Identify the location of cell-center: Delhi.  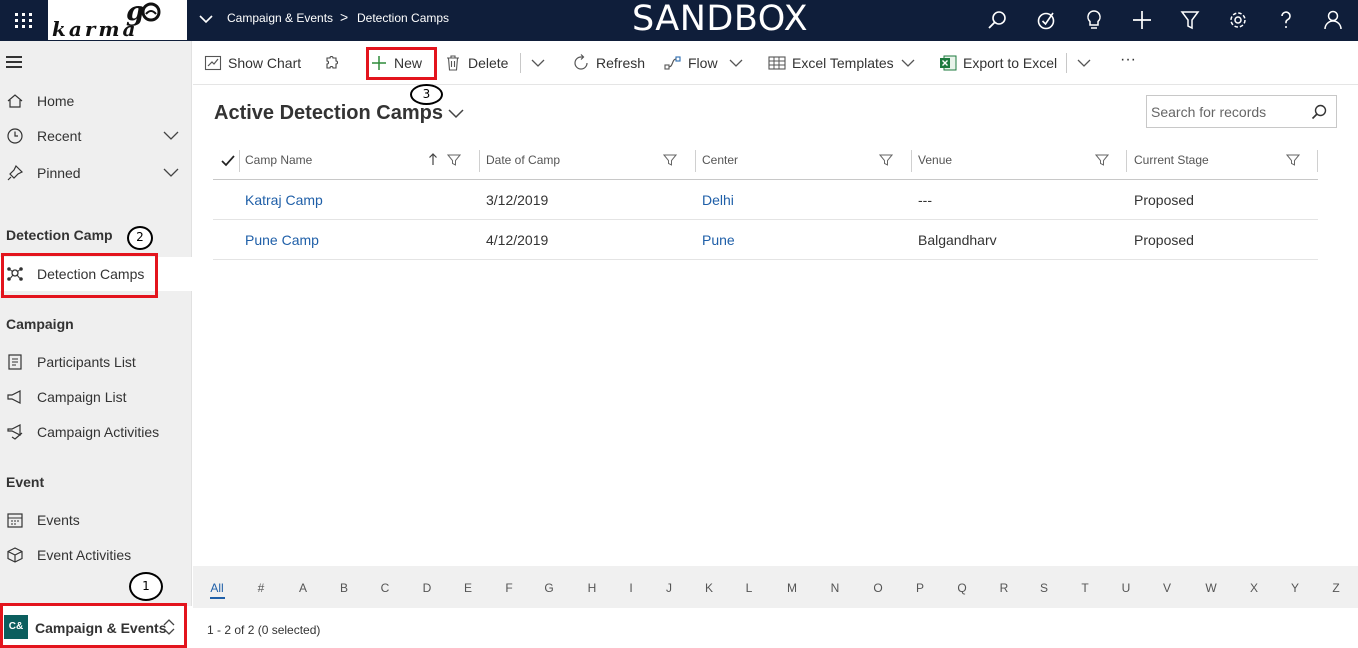
(718, 200).